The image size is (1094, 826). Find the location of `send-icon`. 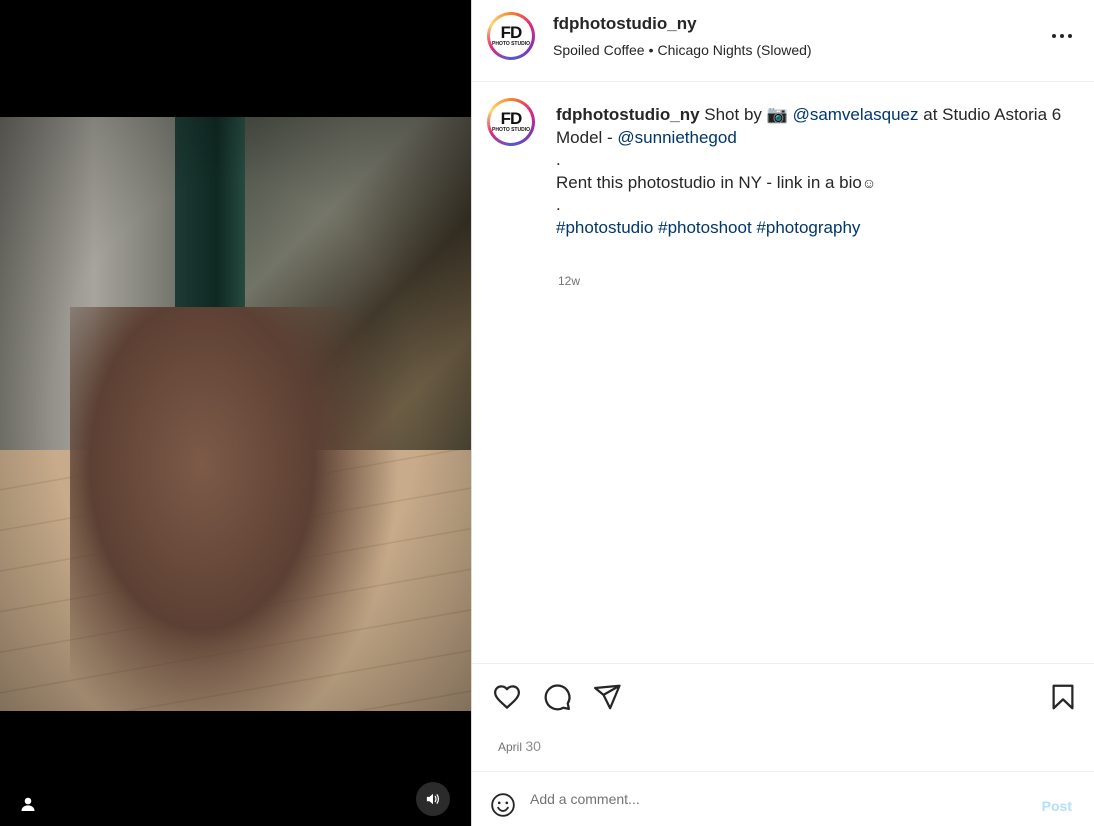

send-icon is located at coordinates (607, 697).